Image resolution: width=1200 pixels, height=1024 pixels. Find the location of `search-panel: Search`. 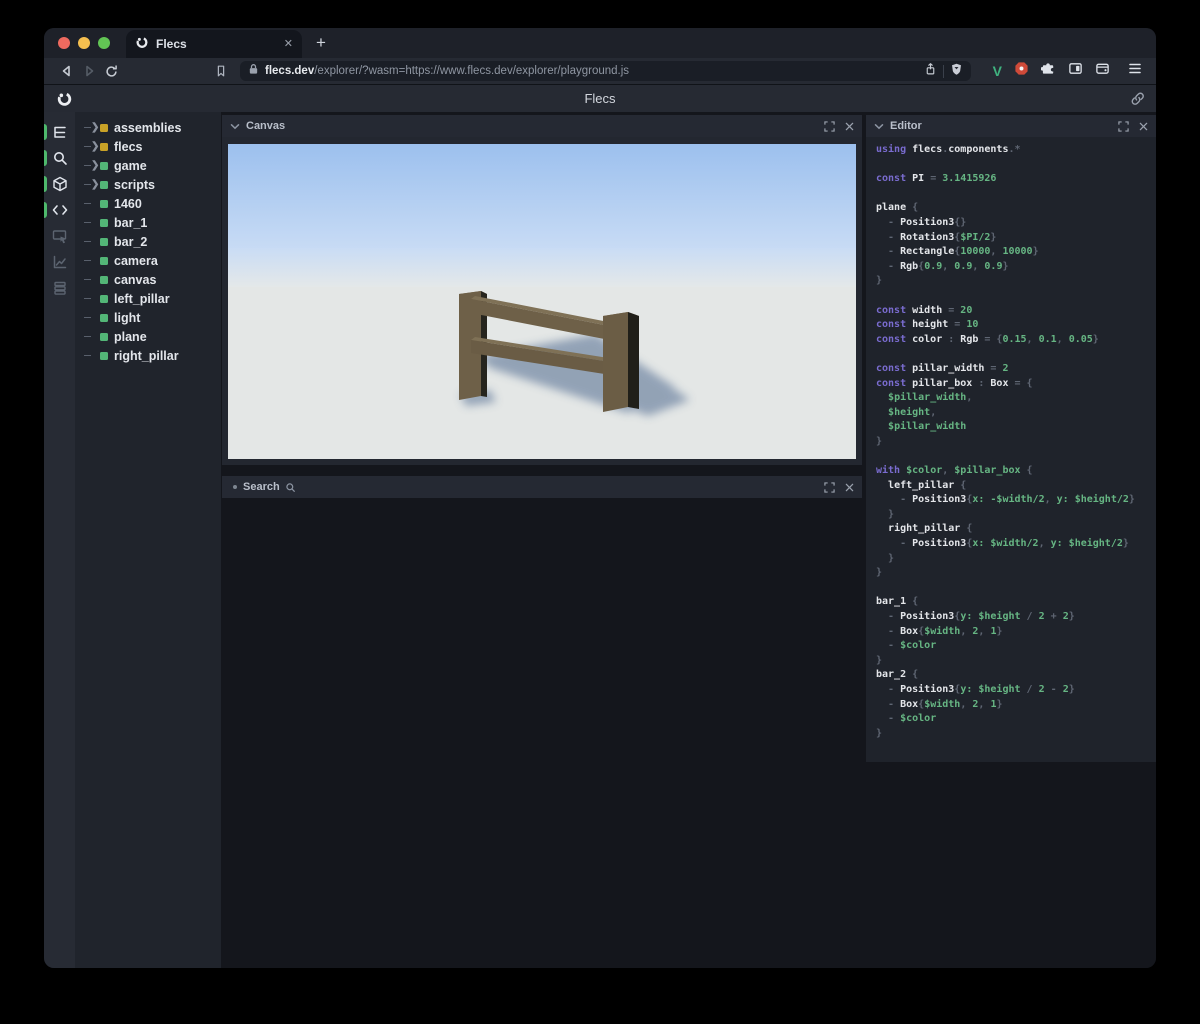

search-panel: Search is located at coordinates (542, 487).